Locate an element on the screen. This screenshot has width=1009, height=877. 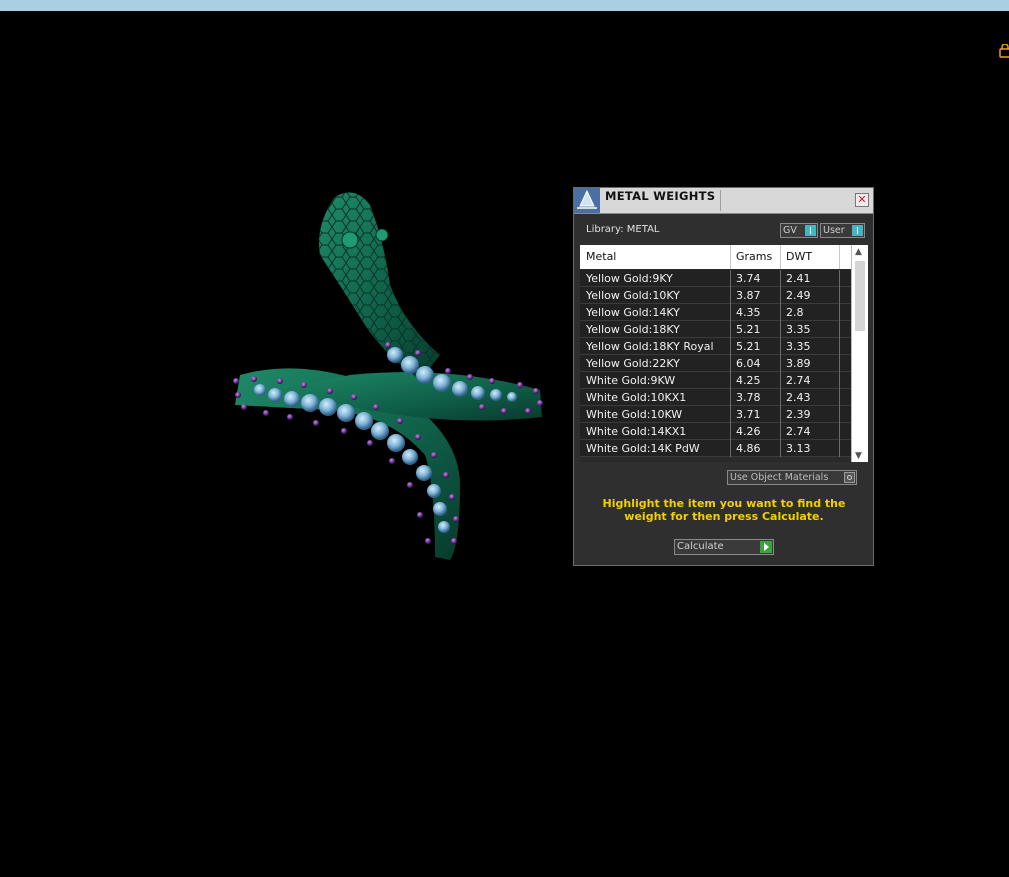
table-row: Yellow Gold:10KY 3.87 2.49 is located at coordinates (715, 295).